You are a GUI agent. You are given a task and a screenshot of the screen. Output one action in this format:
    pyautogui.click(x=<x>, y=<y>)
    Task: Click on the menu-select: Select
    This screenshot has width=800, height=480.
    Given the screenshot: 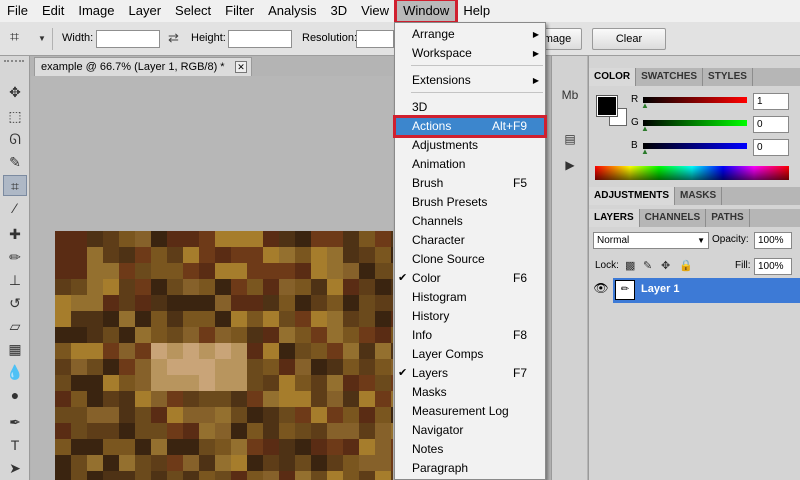 What is the action you would take?
    pyautogui.click(x=193, y=11)
    